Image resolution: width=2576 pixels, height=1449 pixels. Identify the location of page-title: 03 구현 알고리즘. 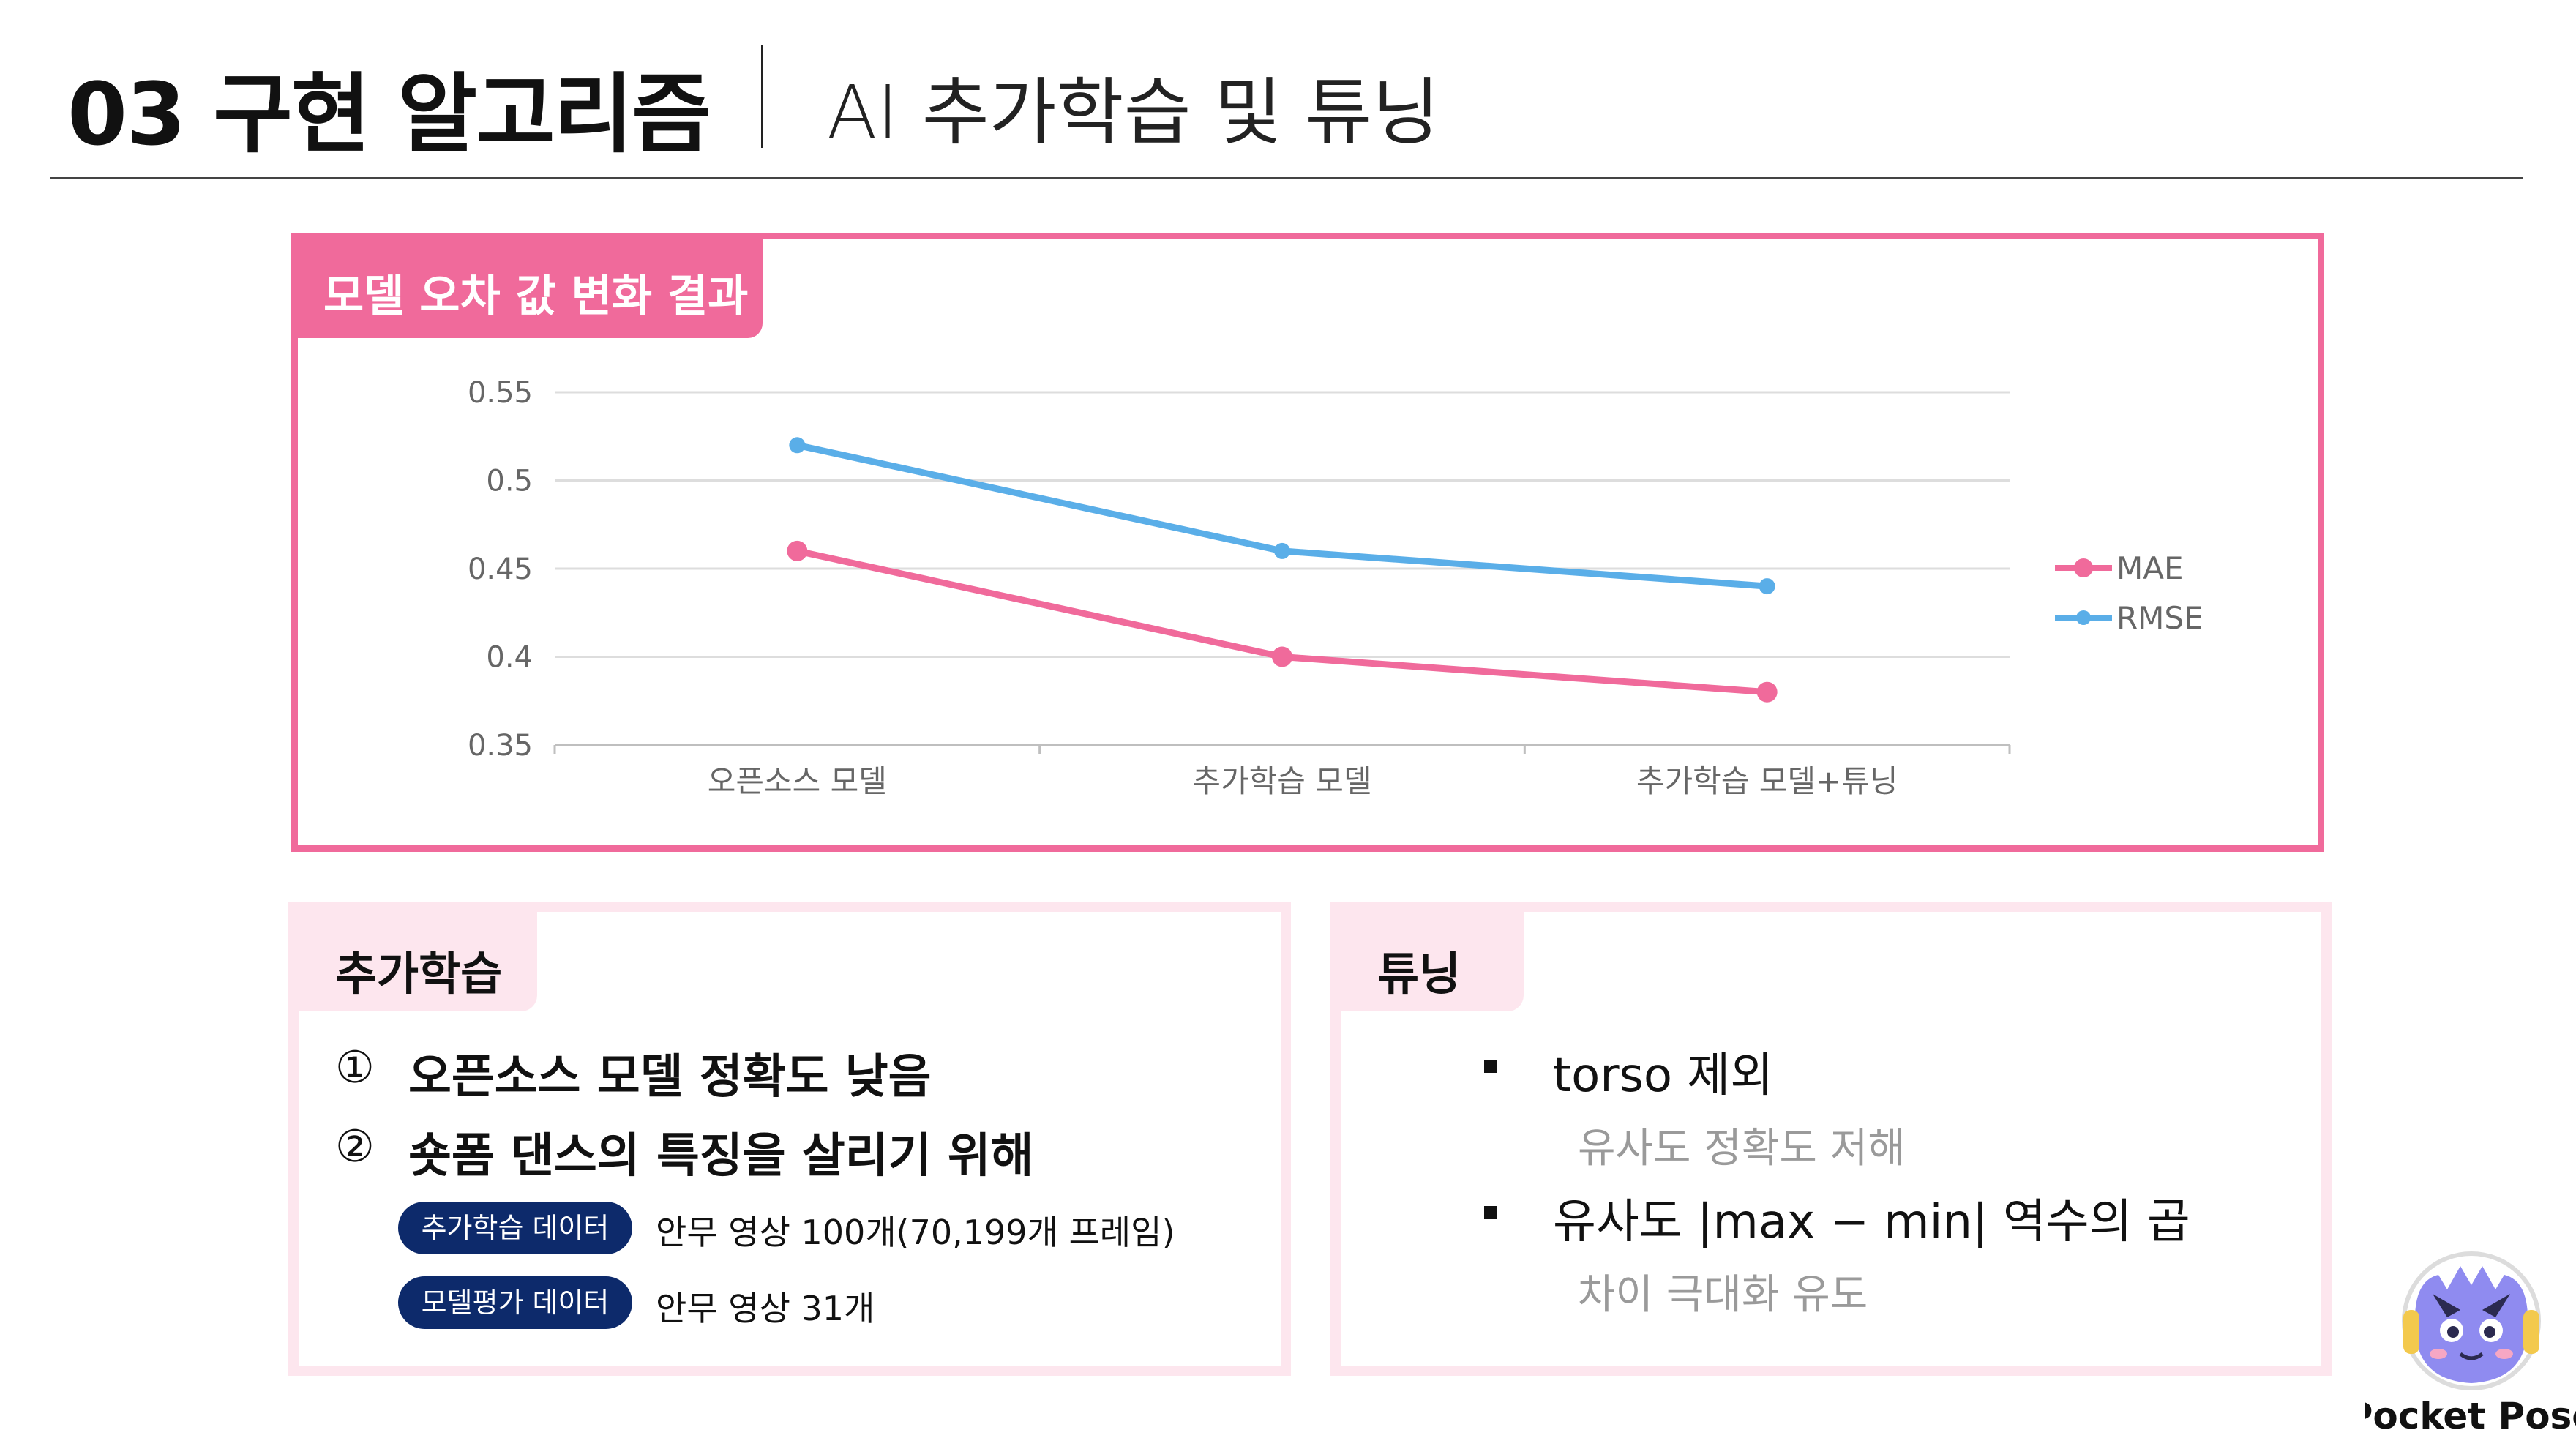
(389, 114).